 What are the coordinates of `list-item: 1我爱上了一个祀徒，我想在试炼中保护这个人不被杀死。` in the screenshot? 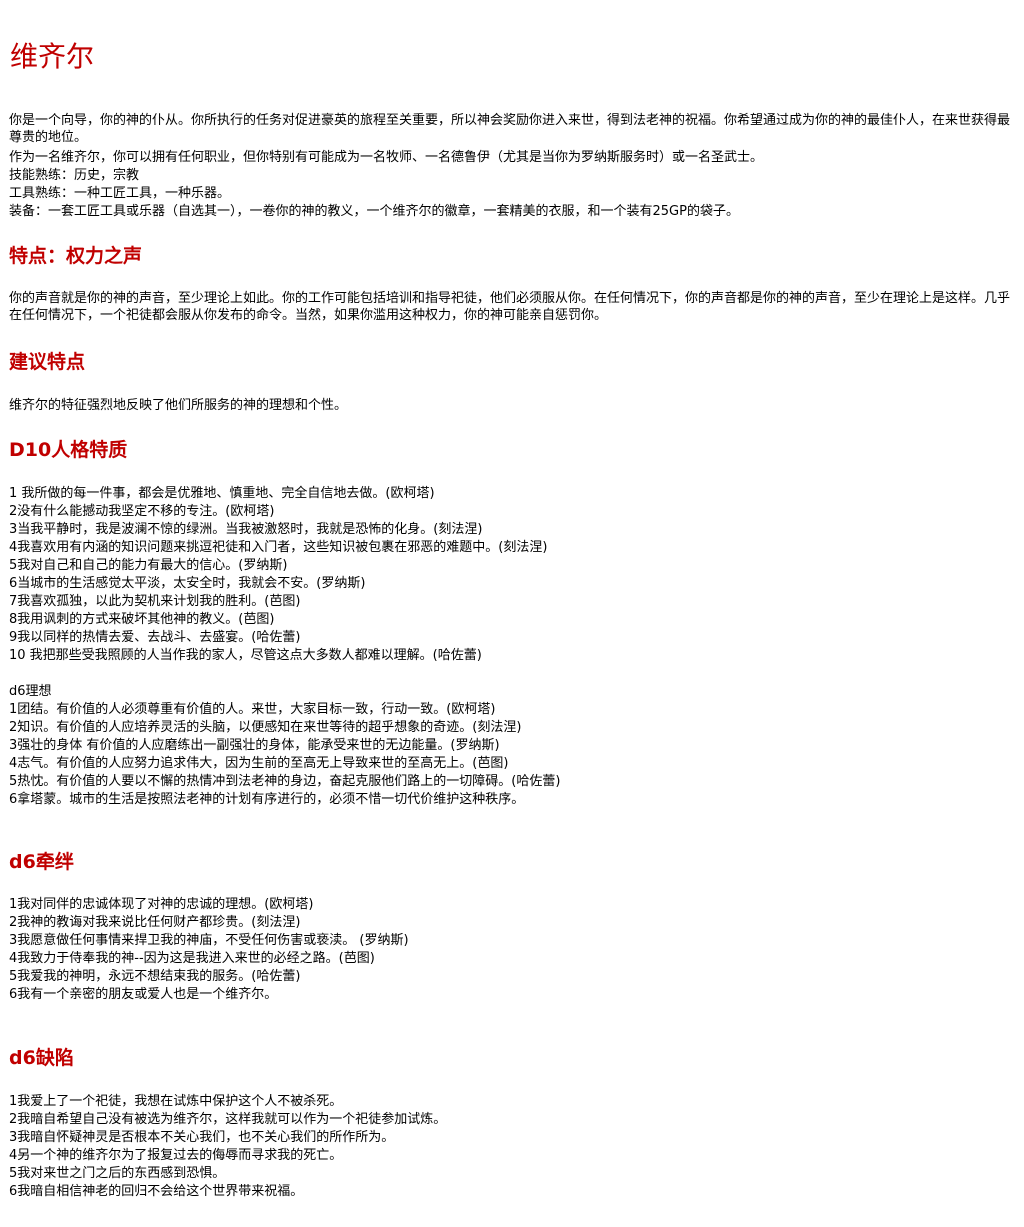 It's located at (176, 1101).